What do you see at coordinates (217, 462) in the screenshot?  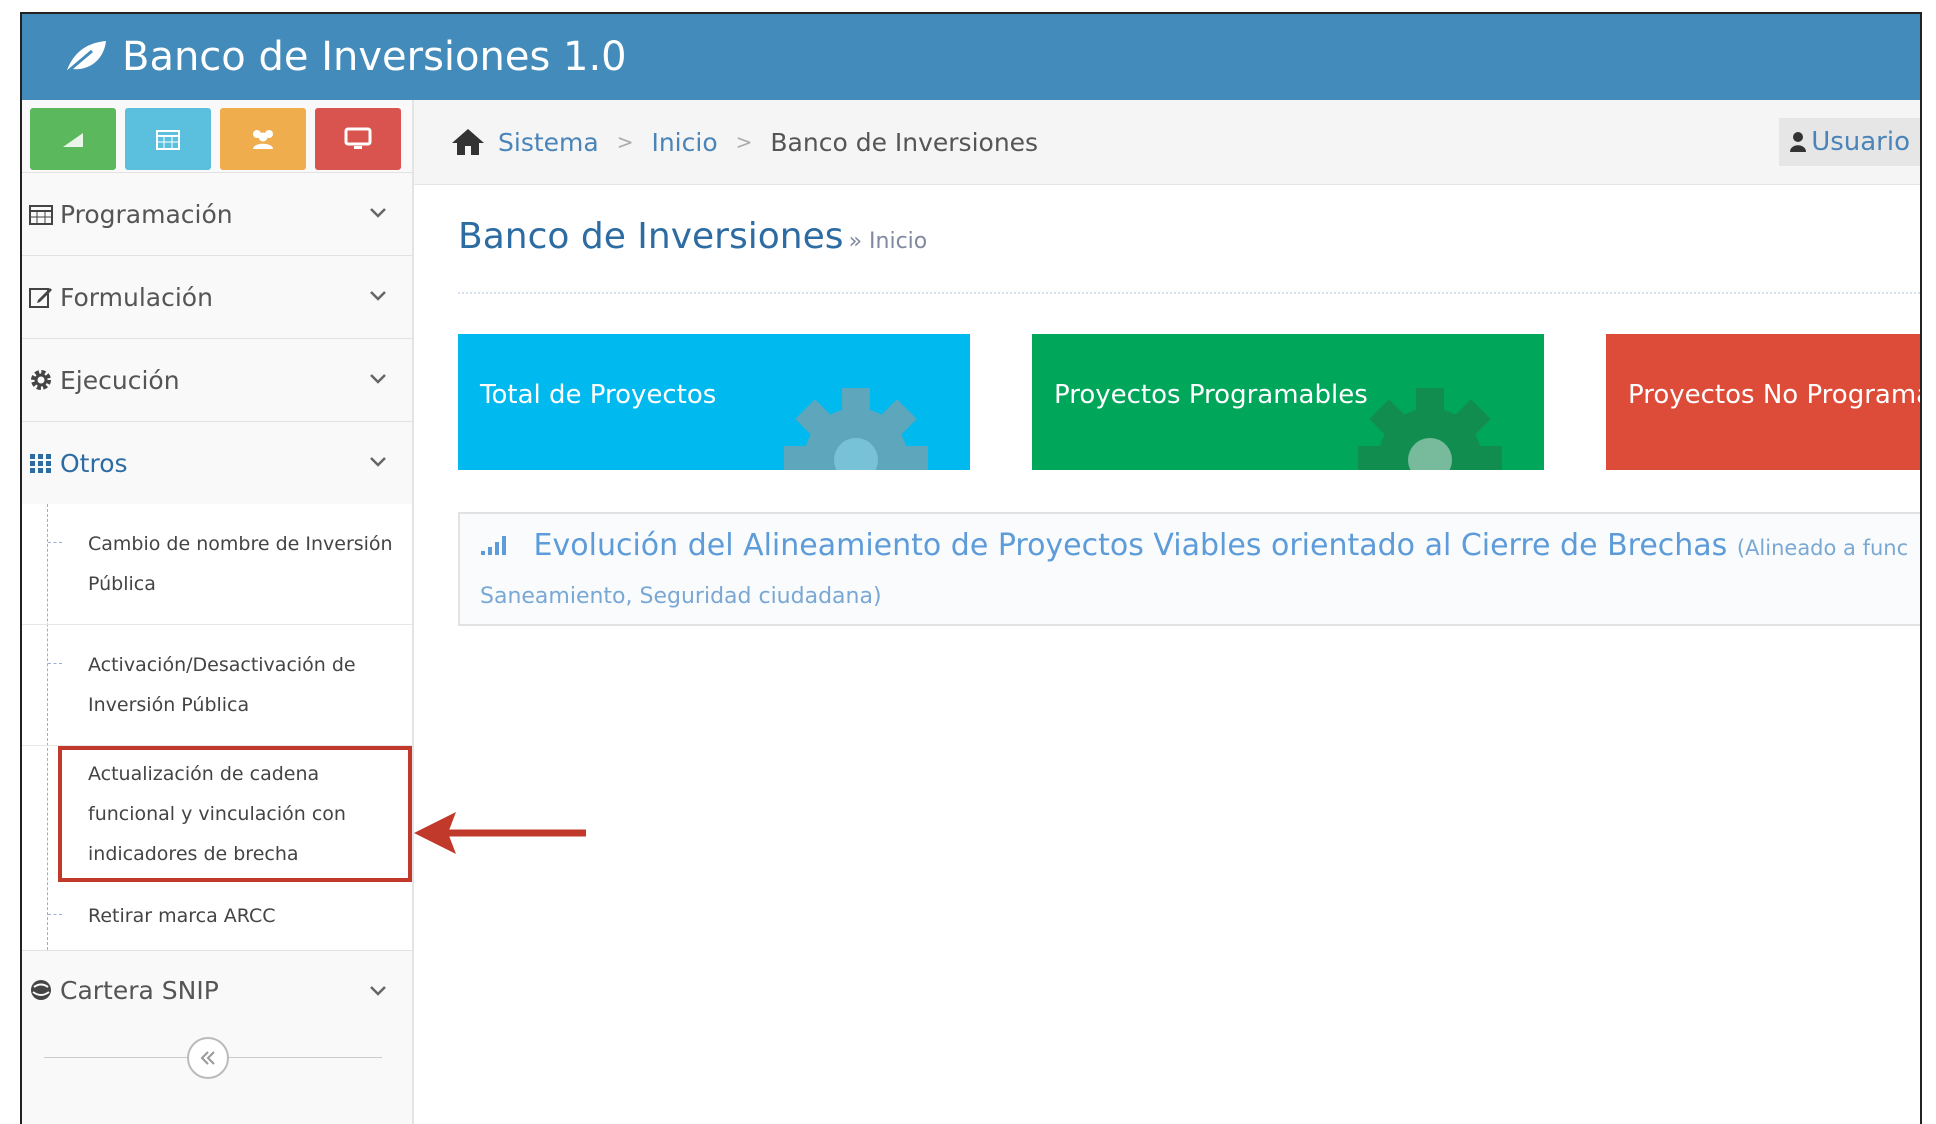 I see `sidebar-item-otros: Otros` at bounding box center [217, 462].